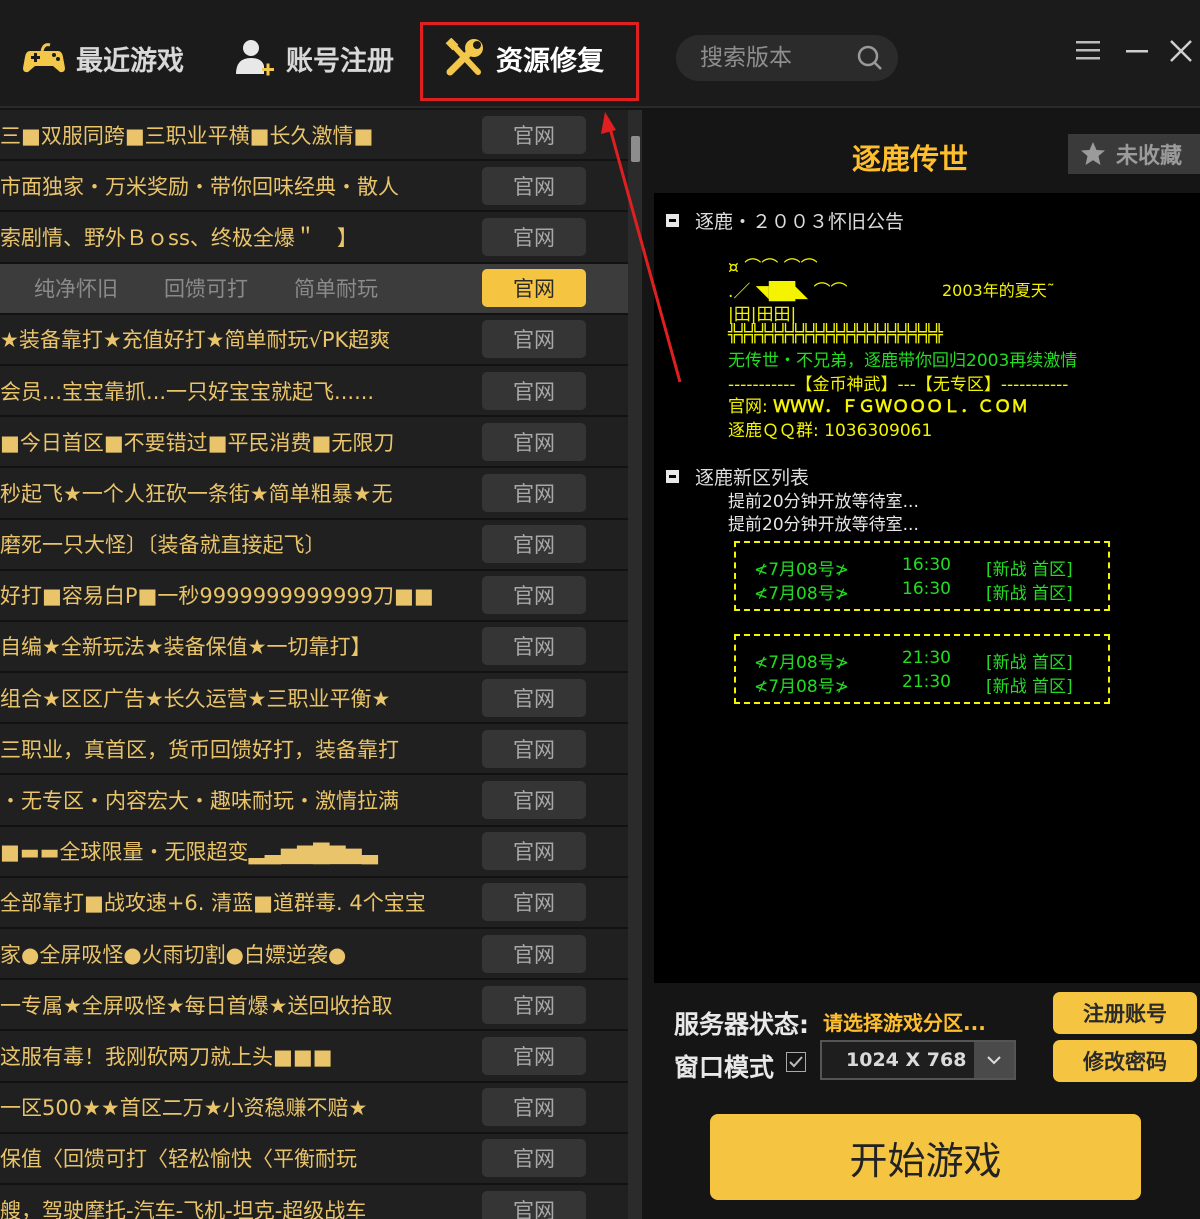  I want to click on list-item: 组合★区区广告★长久运营★三职业平衡★ 官网, so click(314, 699).